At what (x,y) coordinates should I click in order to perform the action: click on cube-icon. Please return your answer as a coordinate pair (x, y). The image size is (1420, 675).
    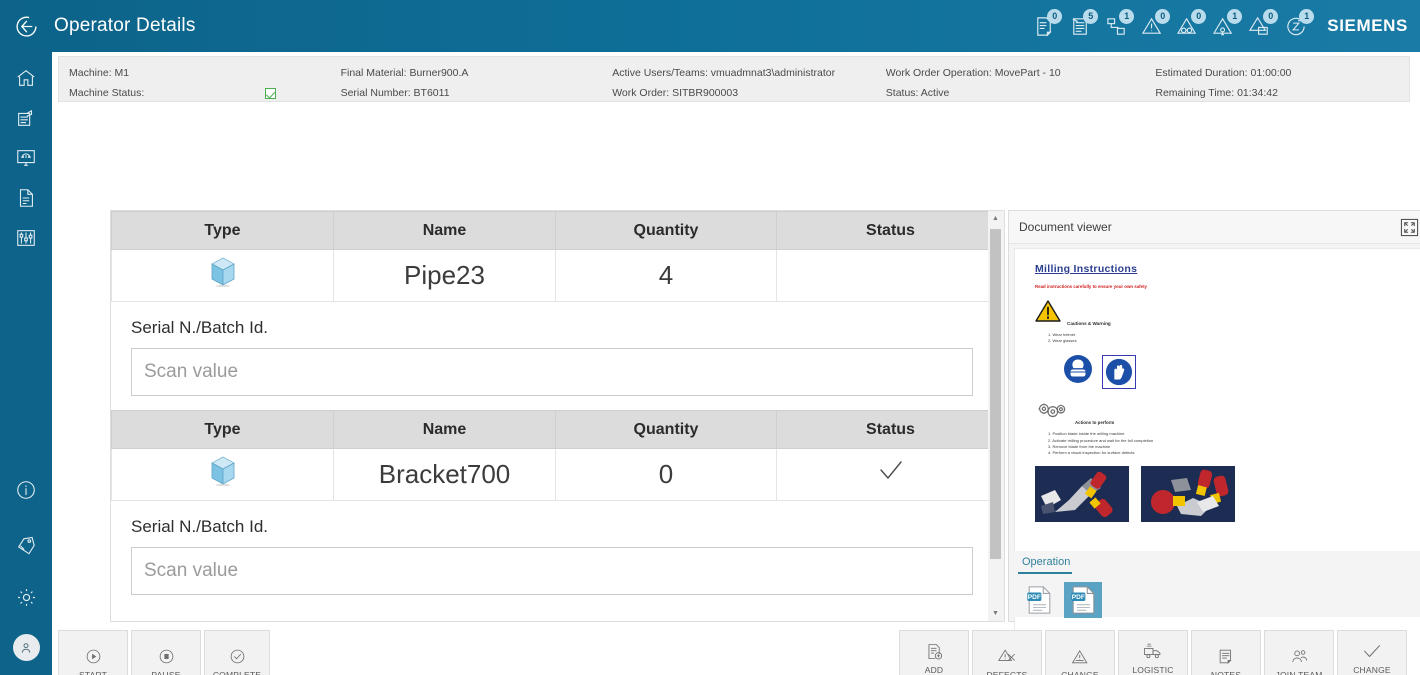
    Looking at the image, I should click on (223, 275).